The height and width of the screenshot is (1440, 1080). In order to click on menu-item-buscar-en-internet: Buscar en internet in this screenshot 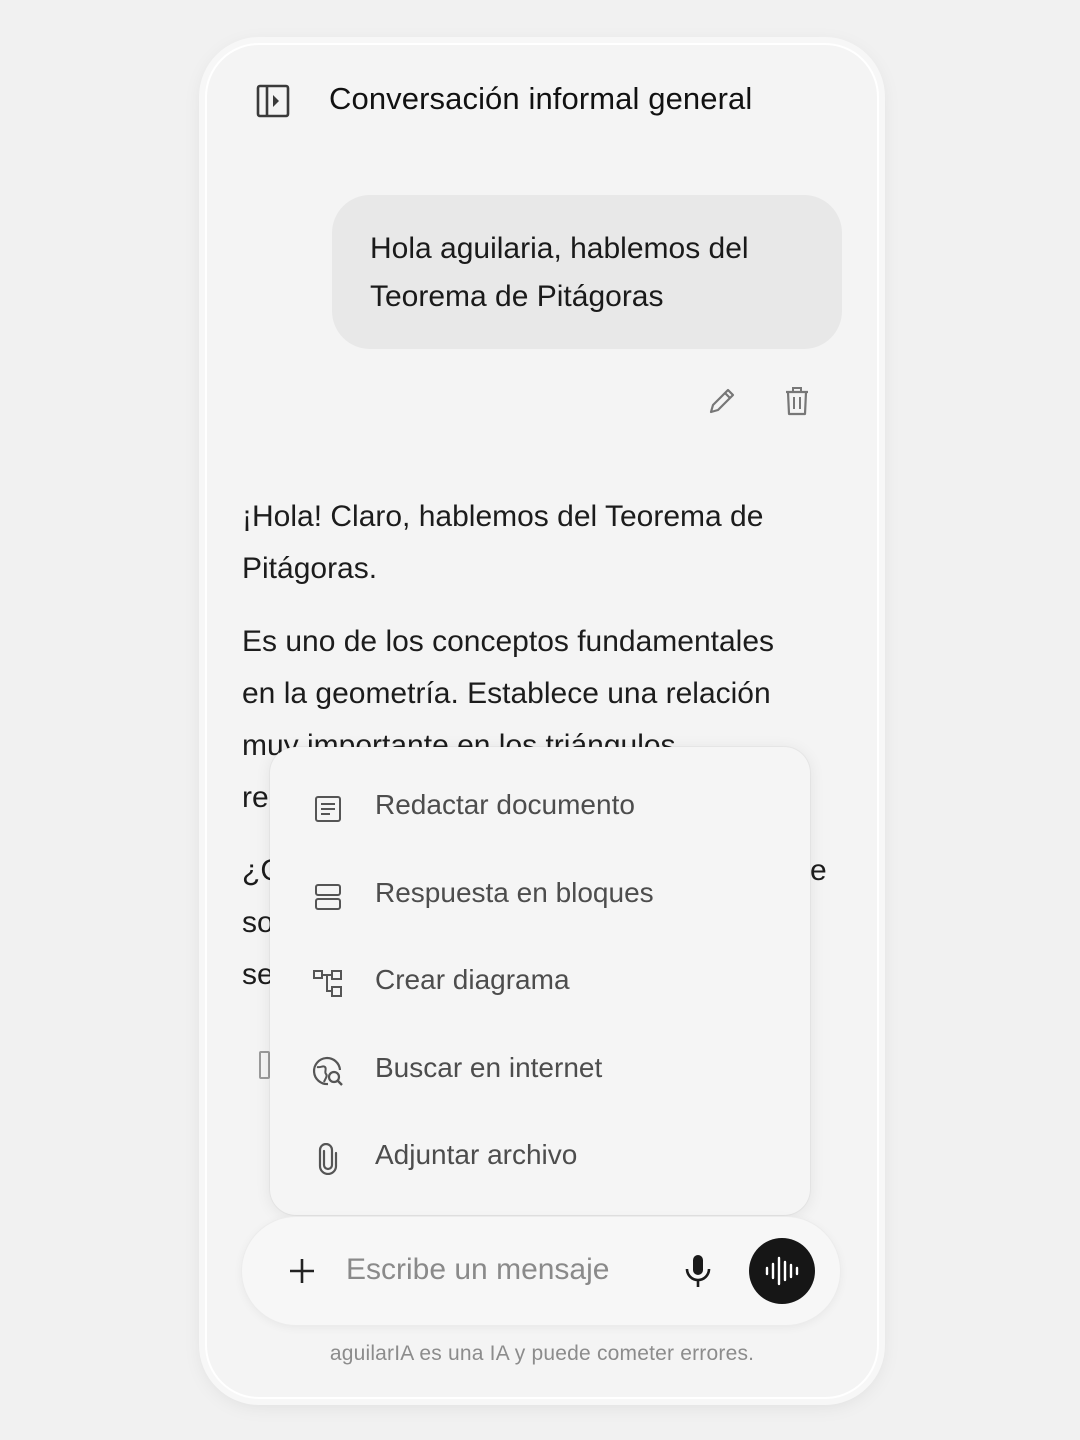, I will do `click(540, 1072)`.